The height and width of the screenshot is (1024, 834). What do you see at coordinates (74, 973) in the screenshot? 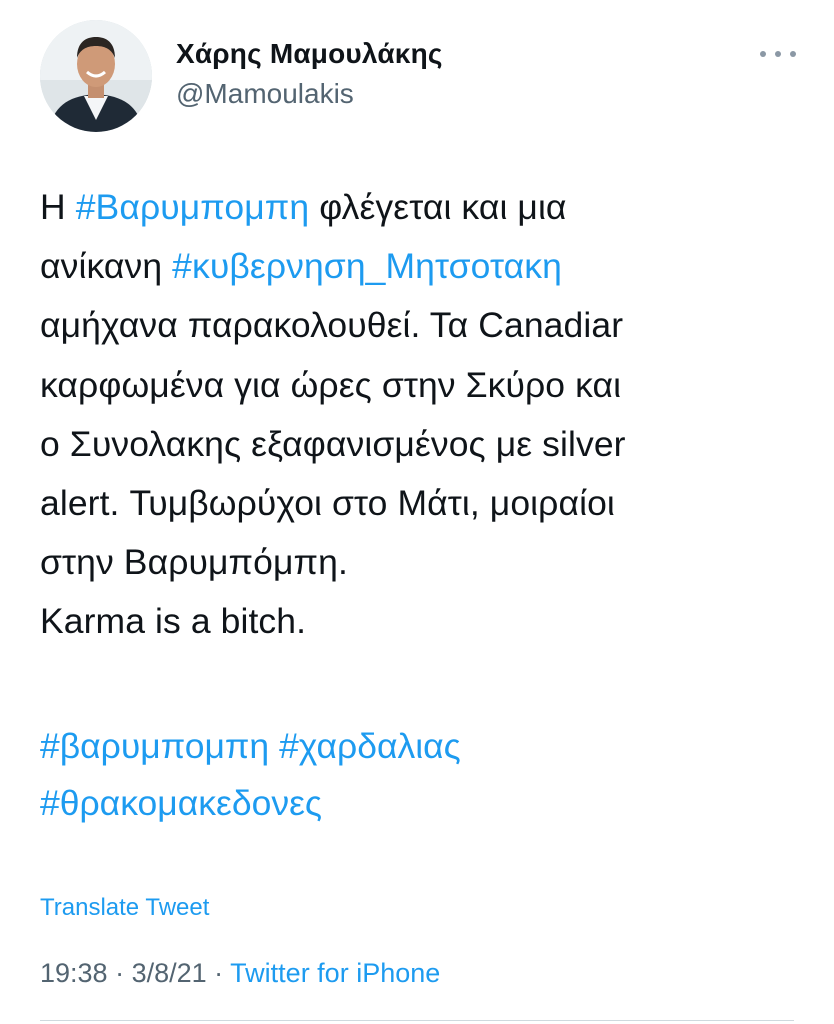
I see `tweet-time: 19:38` at bounding box center [74, 973].